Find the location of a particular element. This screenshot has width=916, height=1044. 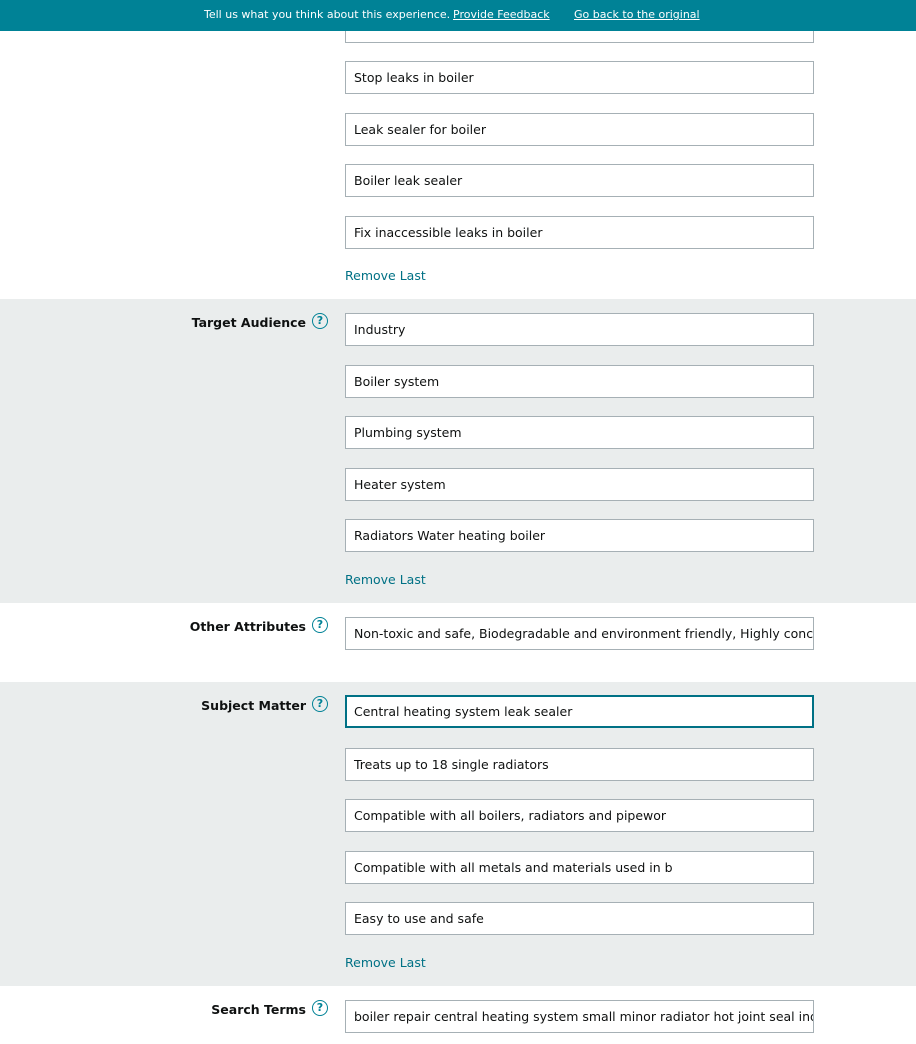

subject-matter-input: Easy to use and safe is located at coordinates (579, 918).